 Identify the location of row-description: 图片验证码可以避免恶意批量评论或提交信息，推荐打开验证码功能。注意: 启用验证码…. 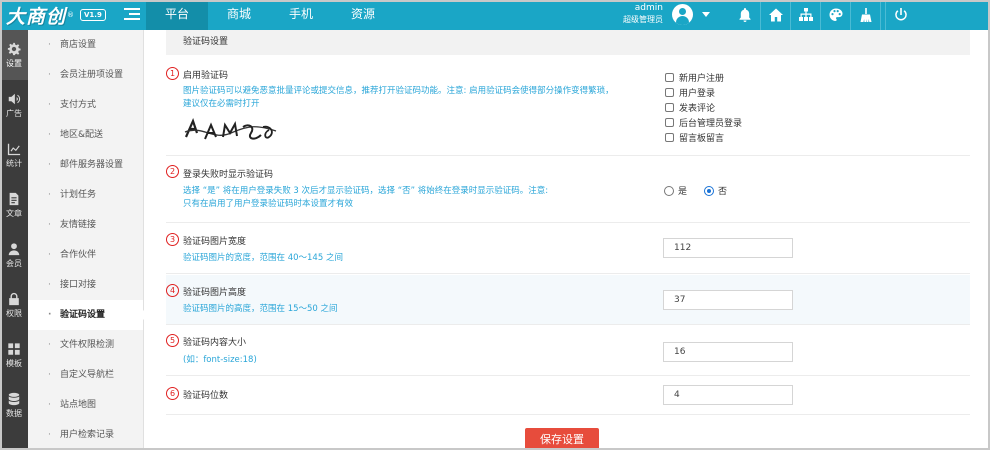
(398, 98).